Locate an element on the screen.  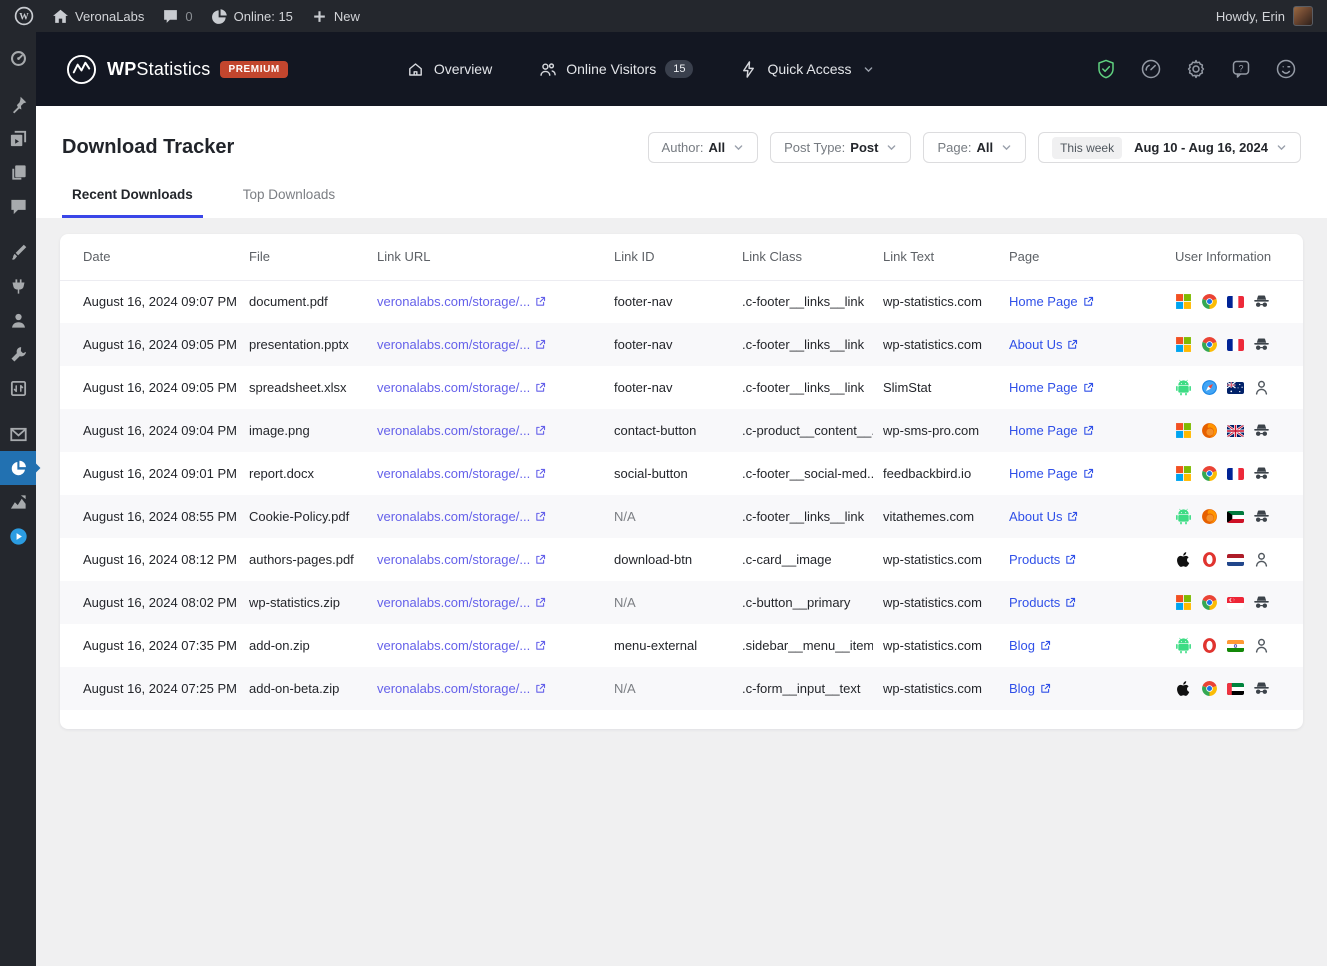
sidebar-item-dashboard is located at coordinates (18, 58).